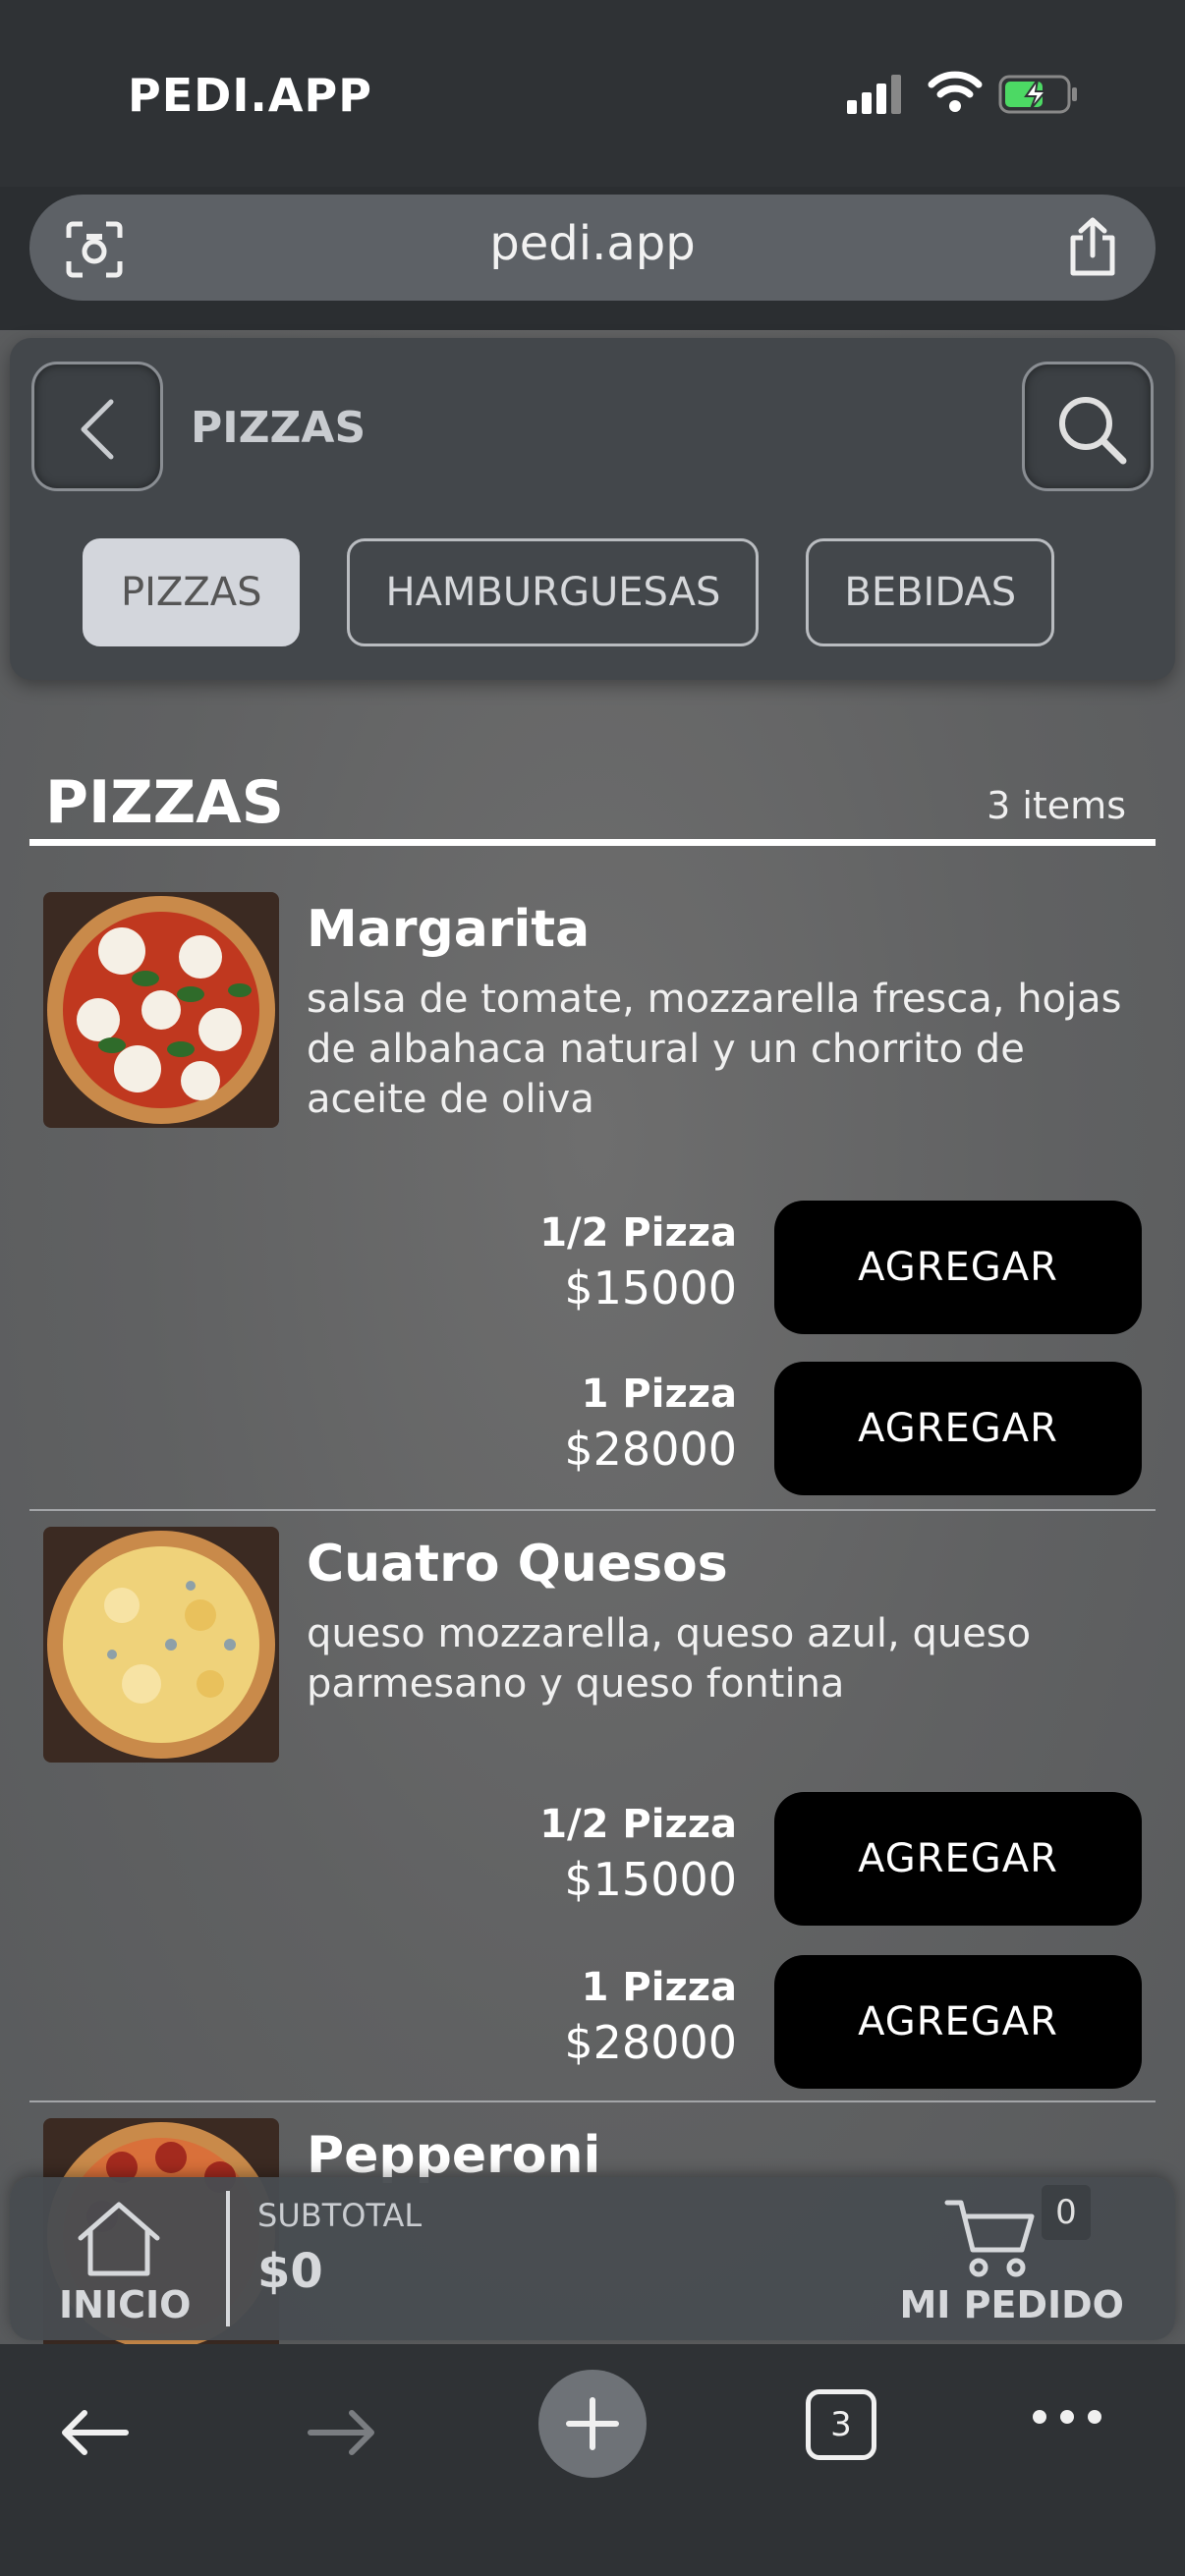 The width and height of the screenshot is (1185, 2576). I want to click on cart-icon, so click(991, 2238).